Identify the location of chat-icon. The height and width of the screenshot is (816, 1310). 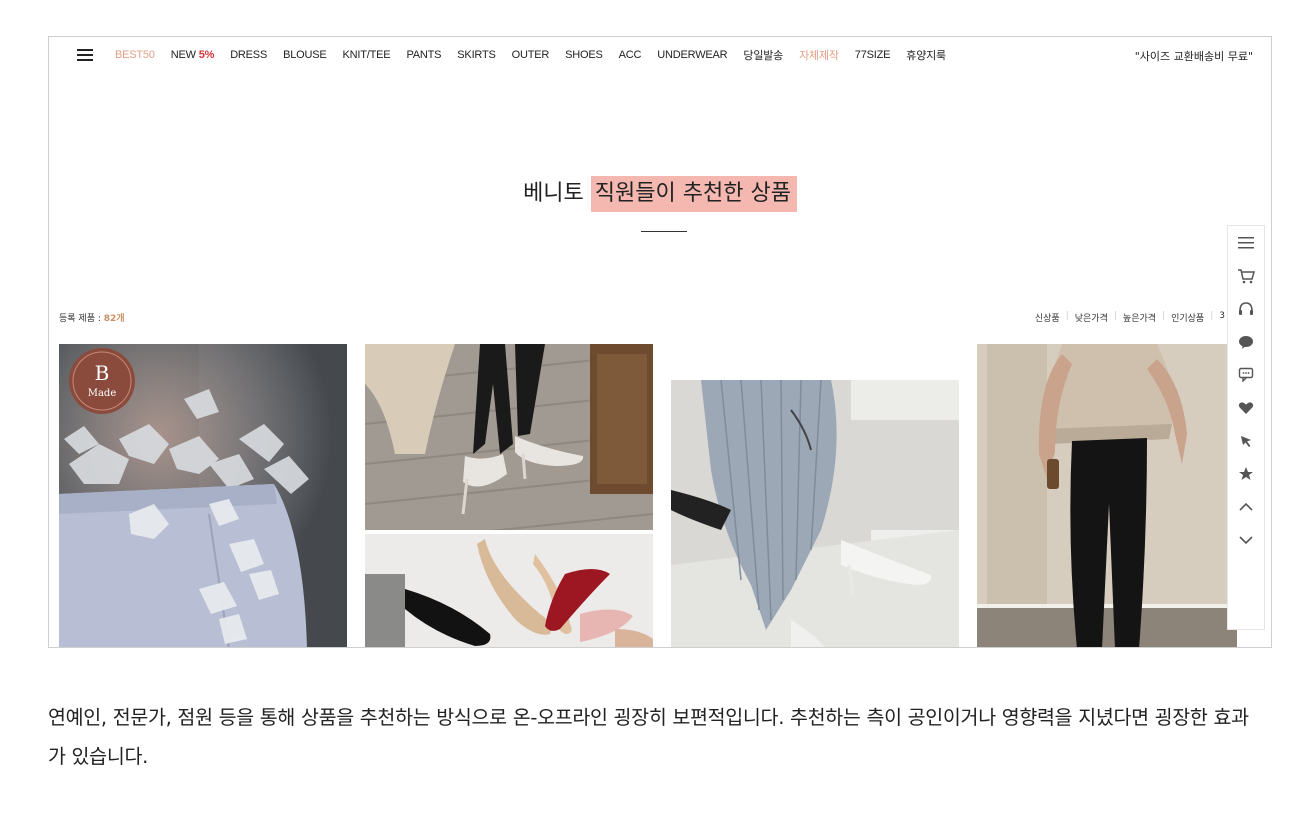
(1246, 342).